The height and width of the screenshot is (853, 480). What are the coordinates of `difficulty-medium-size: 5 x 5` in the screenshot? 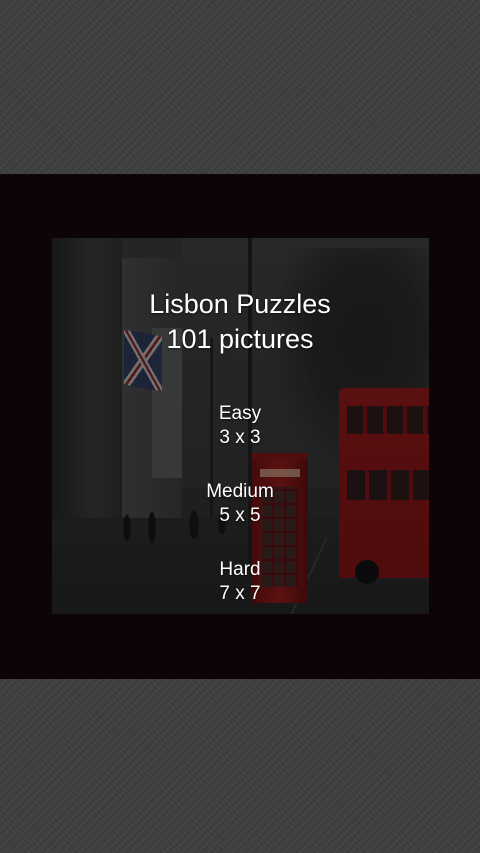 It's located at (240, 515).